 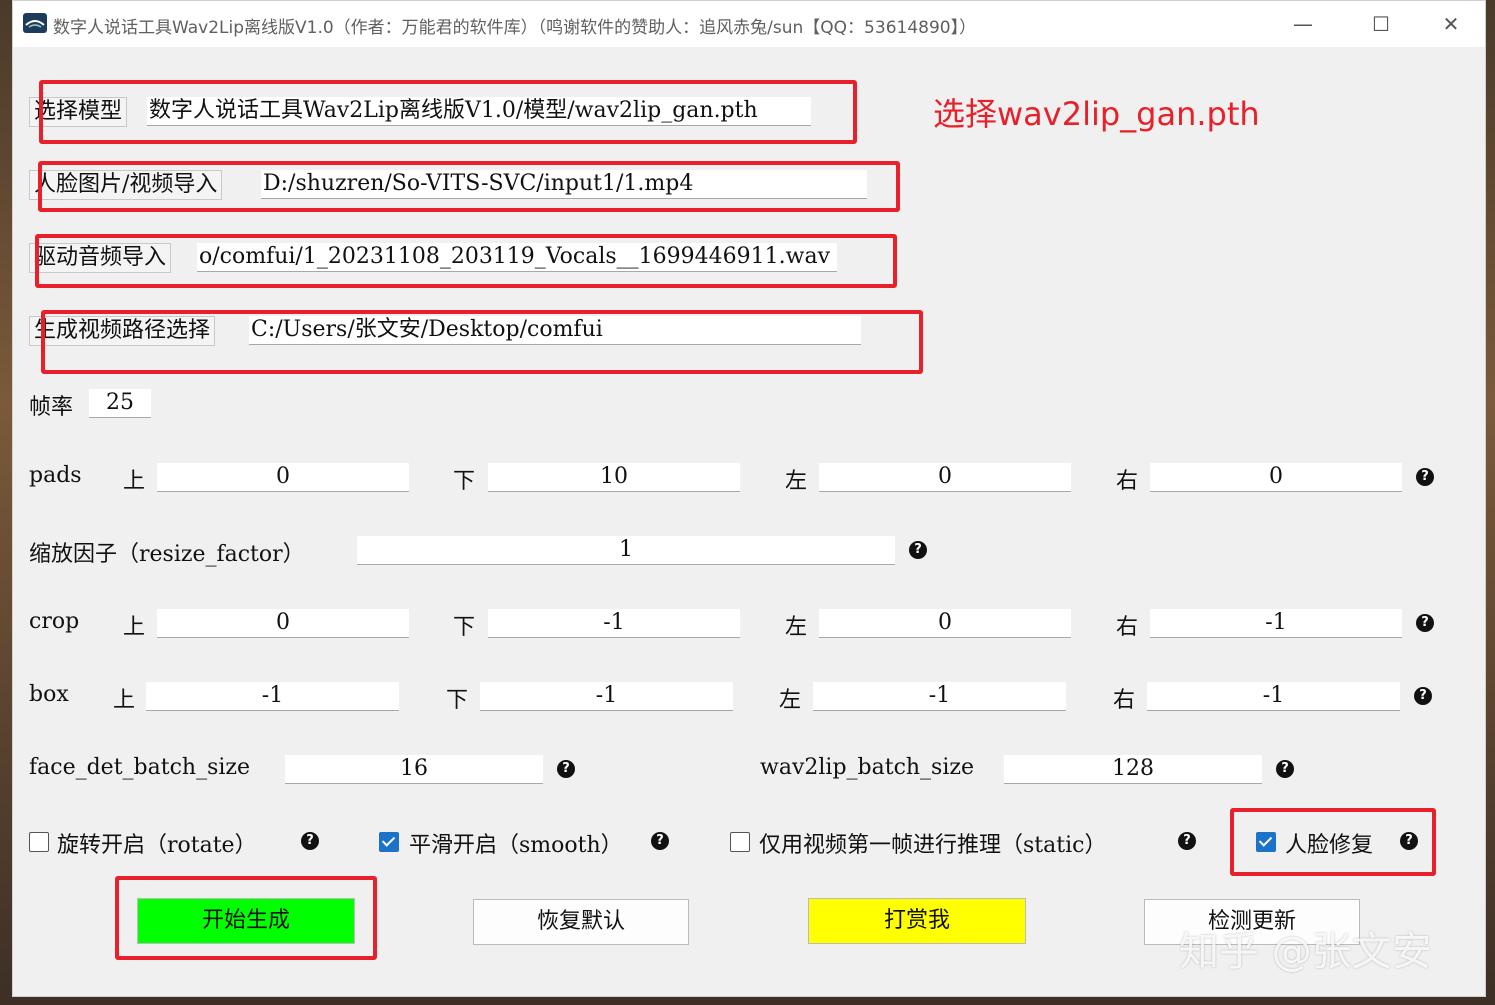 What do you see at coordinates (933, 845) in the screenshot?
I see `static-label: 仅用视频第一帧进行推理（static）` at bounding box center [933, 845].